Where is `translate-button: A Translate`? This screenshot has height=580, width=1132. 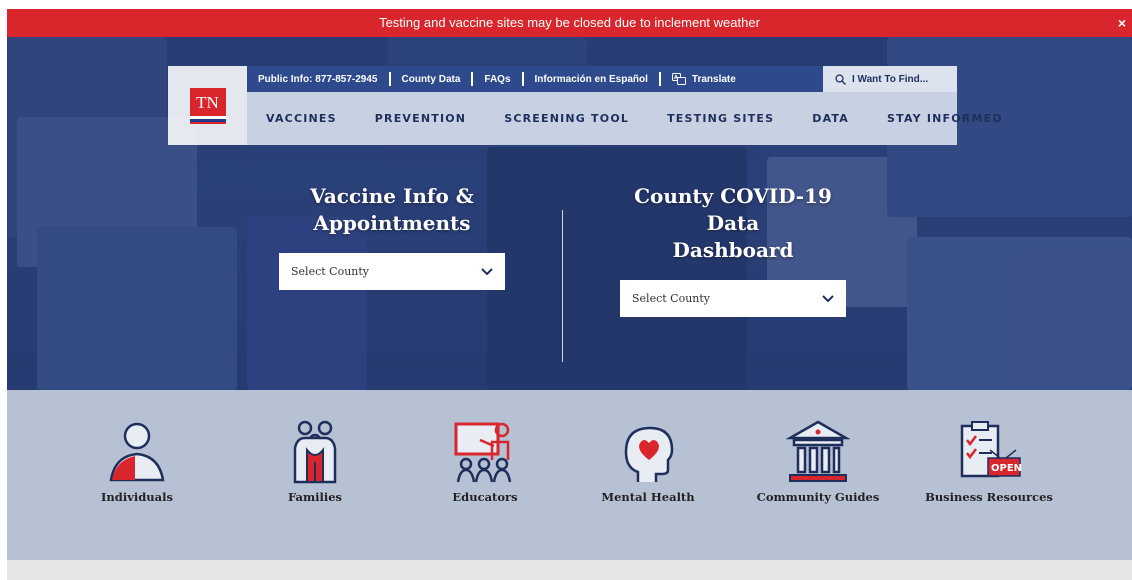
translate-button: A Translate is located at coordinates (704, 79).